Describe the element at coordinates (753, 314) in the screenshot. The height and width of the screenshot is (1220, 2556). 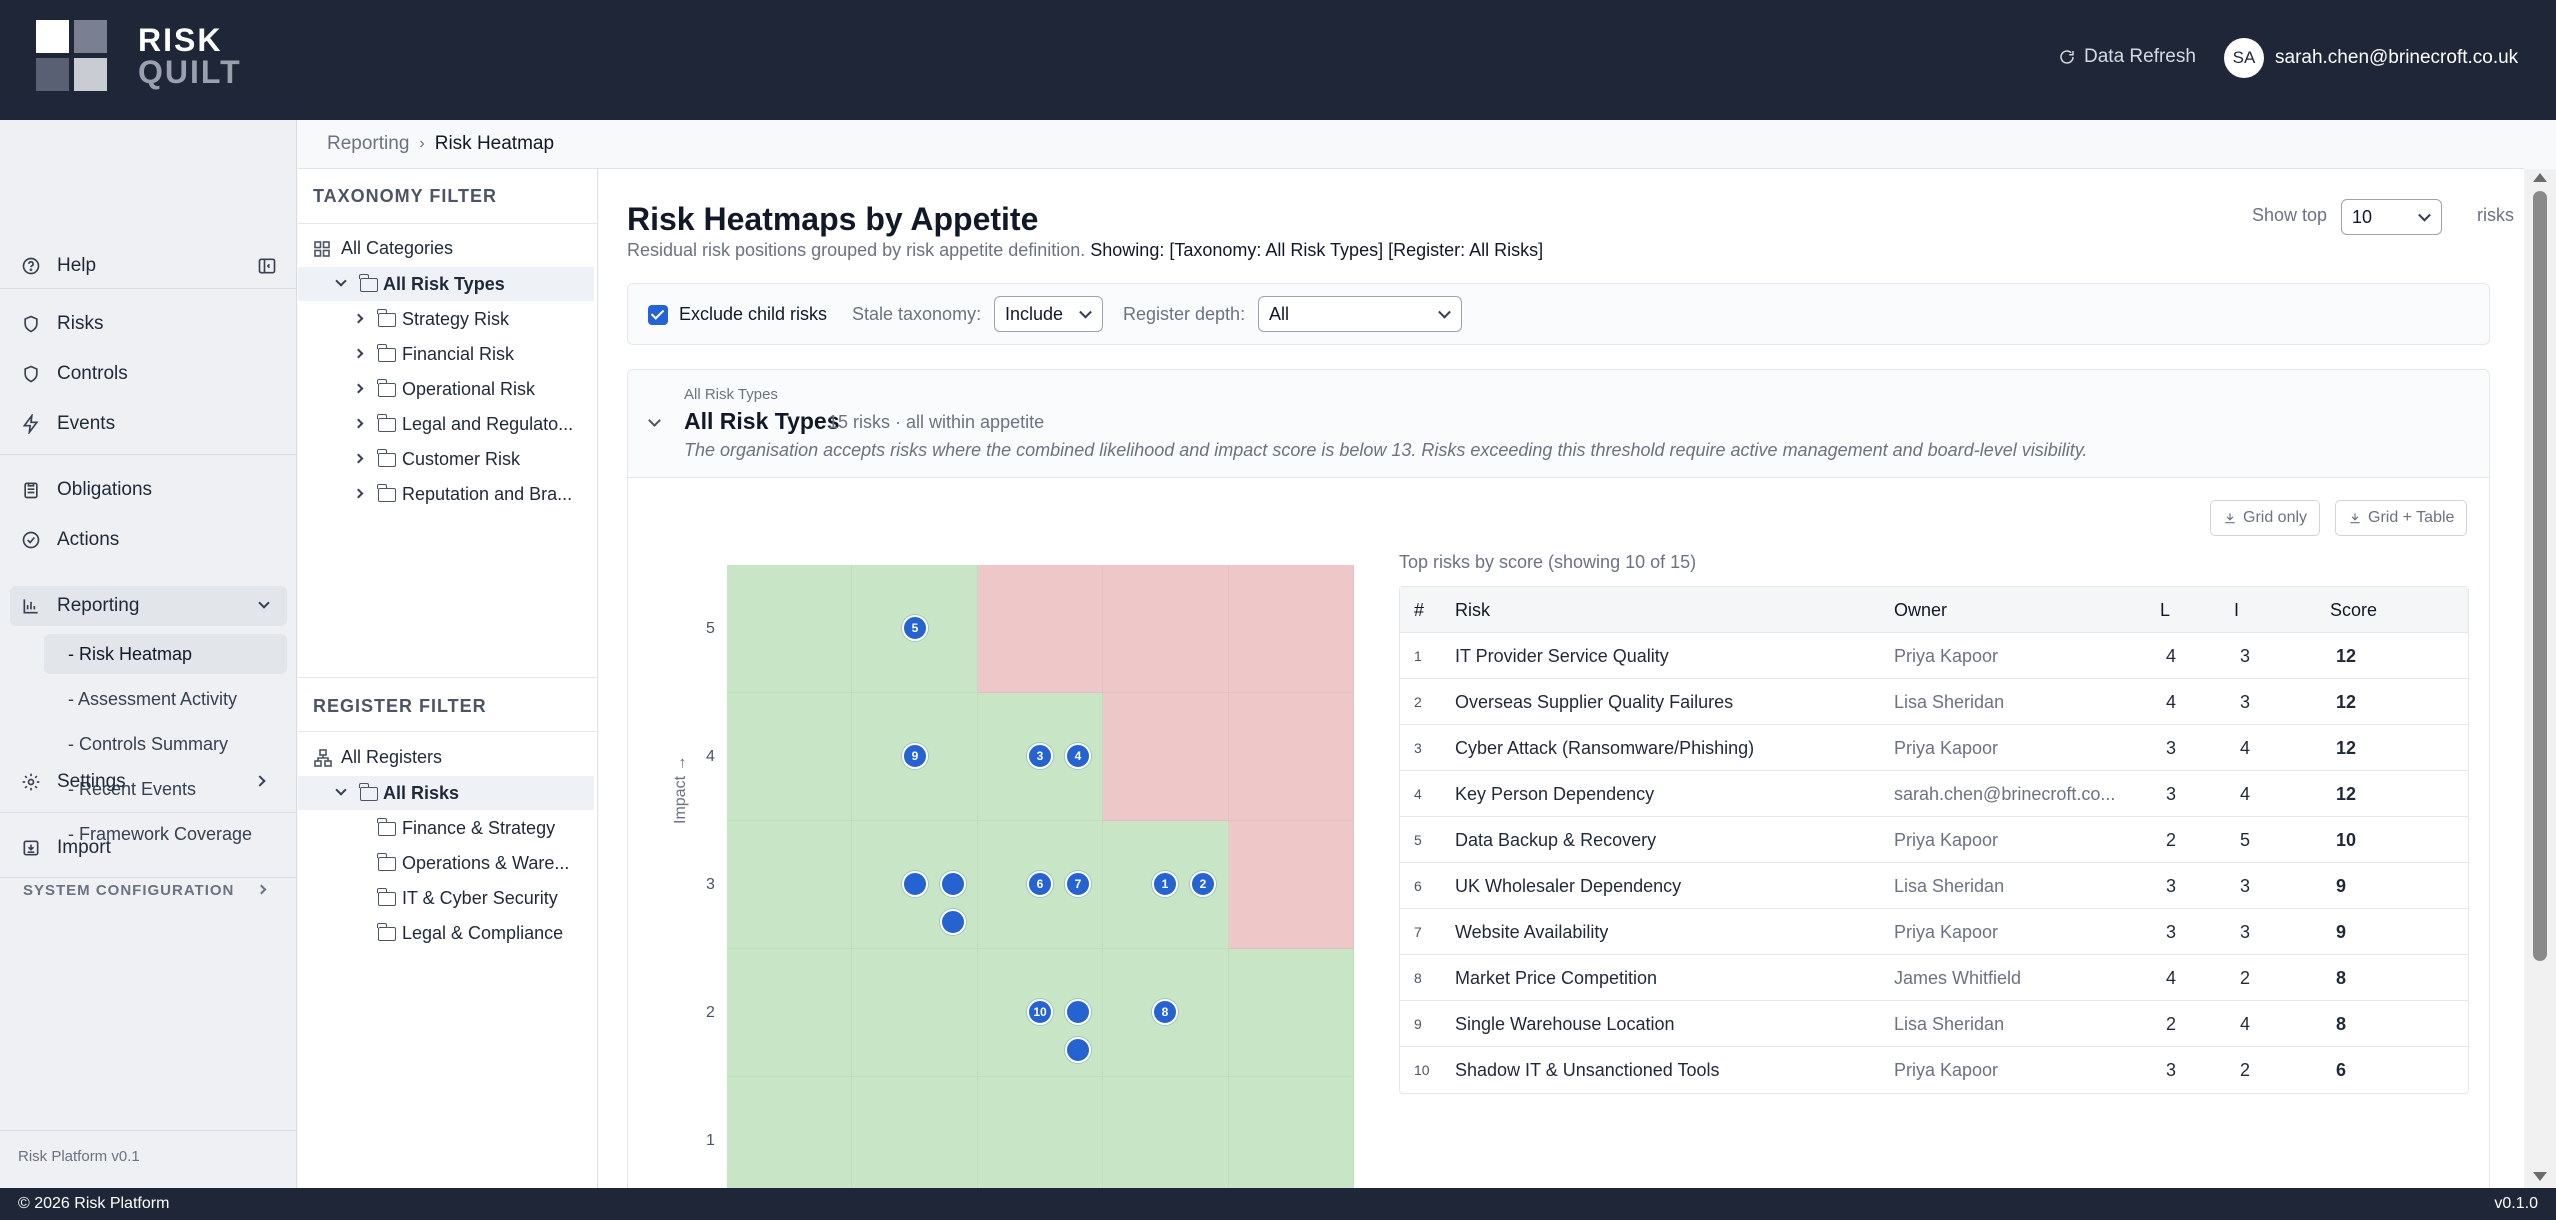
I see `exclude-child-label: Exclude child risks` at that location.